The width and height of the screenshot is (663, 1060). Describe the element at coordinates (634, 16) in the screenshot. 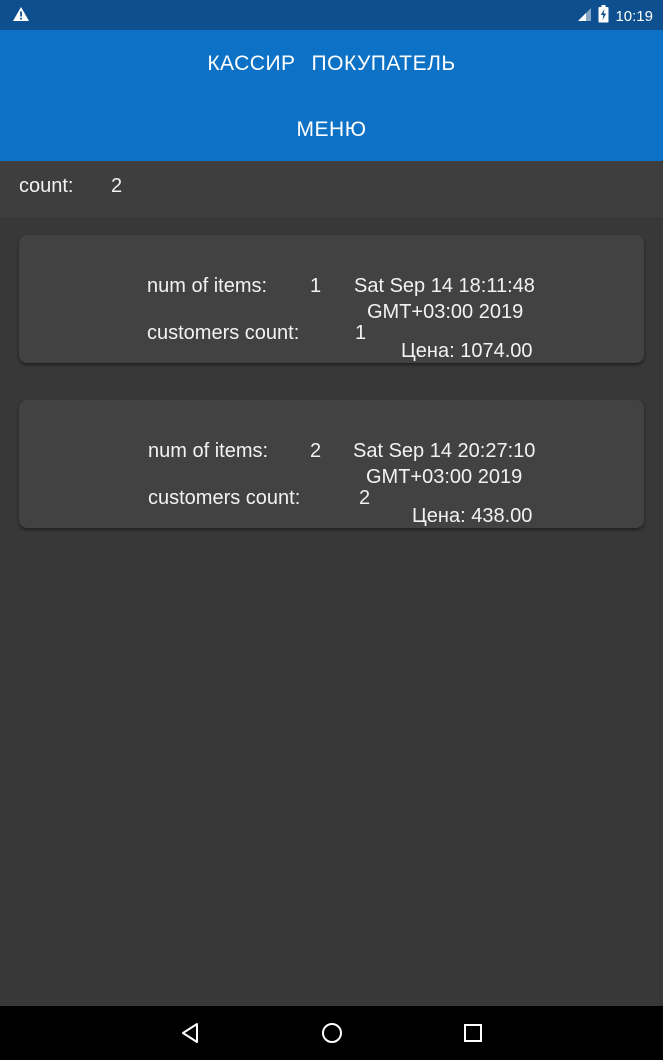

I see `status-time: 10:19` at that location.